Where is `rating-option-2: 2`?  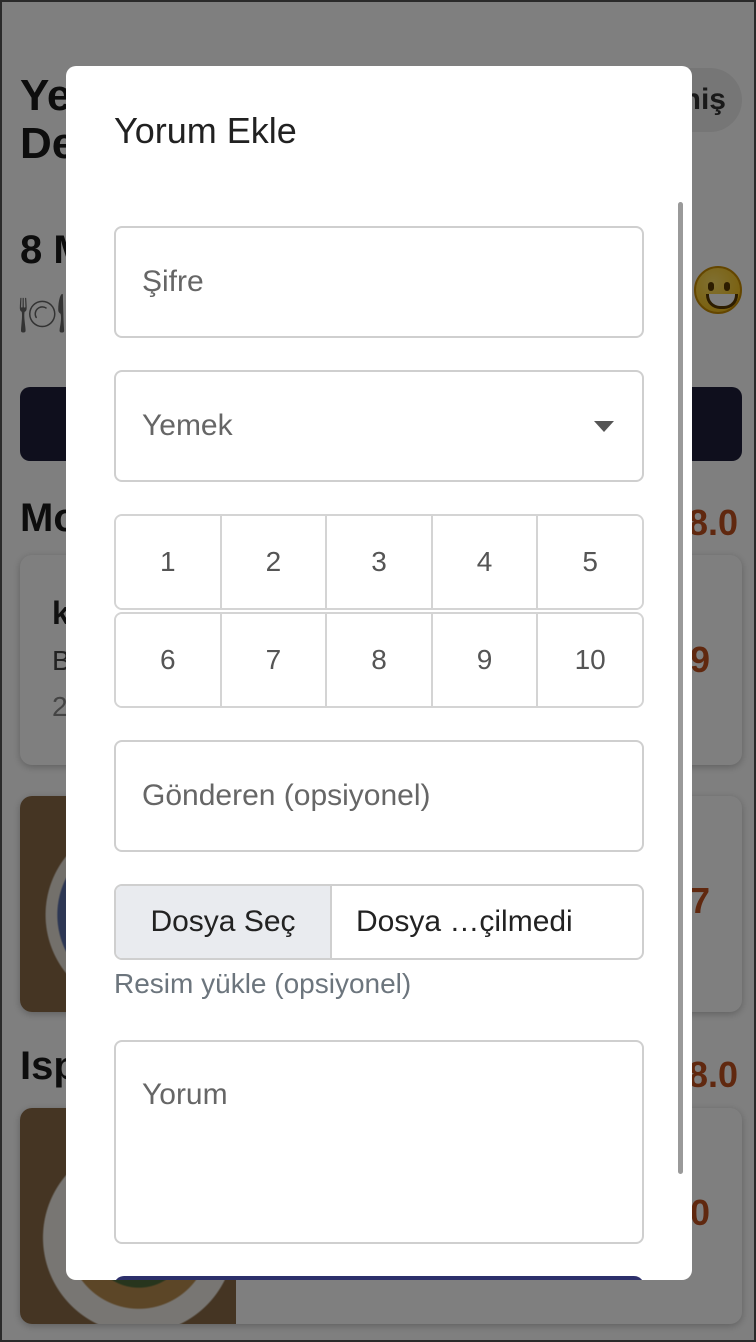 rating-option-2: 2 is located at coordinates (274, 562).